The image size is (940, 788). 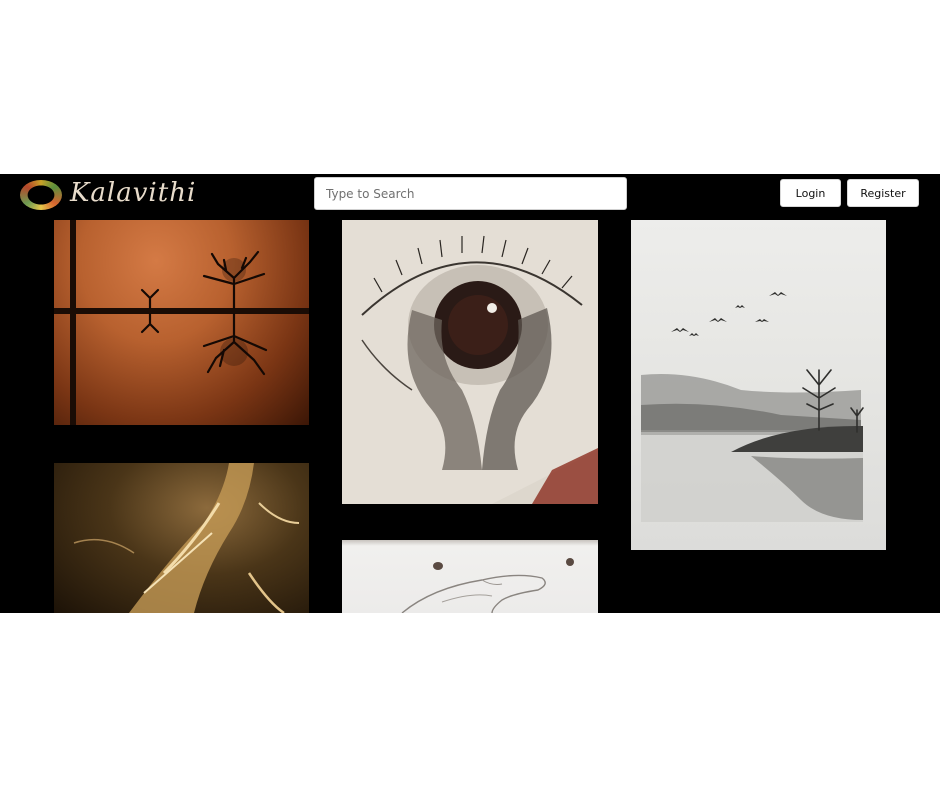 I want to click on login-button: Login, so click(x=810, y=193).